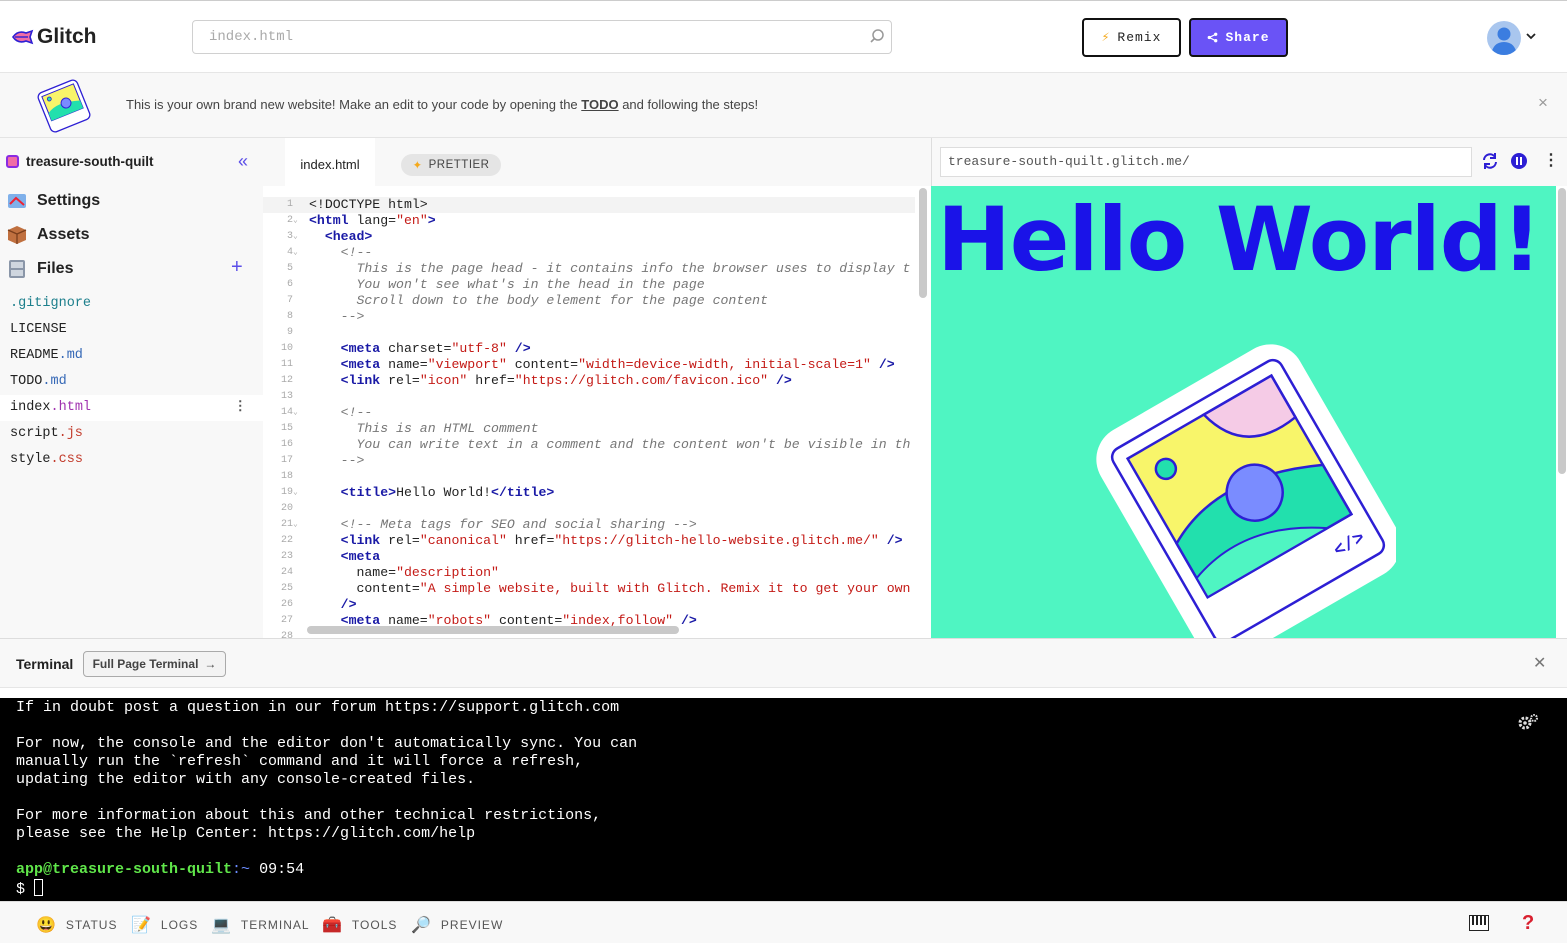 This screenshot has height=943, width=1567. What do you see at coordinates (131, 434) in the screenshot?
I see `file-script-js: script.js` at bounding box center [131, 434].